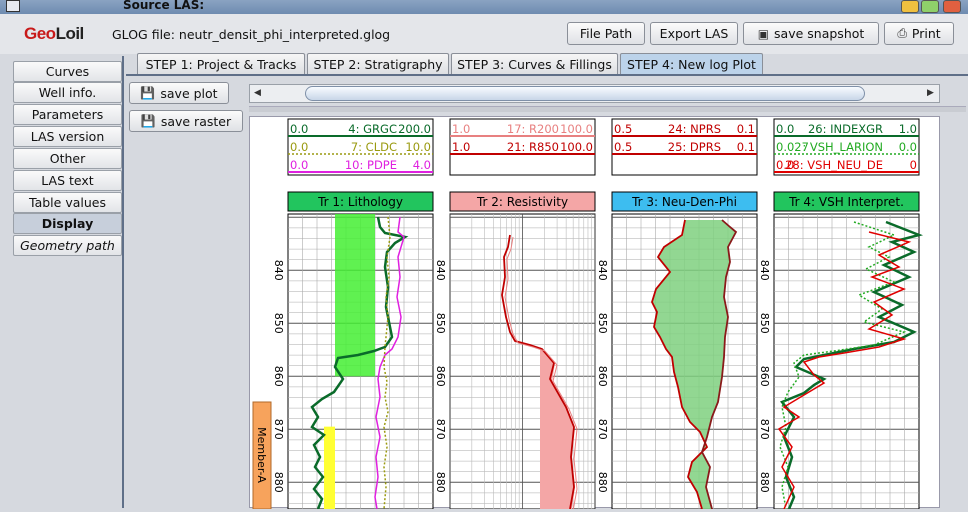  I want to click on curve-name: 24: NPRS, so click(694, 129).